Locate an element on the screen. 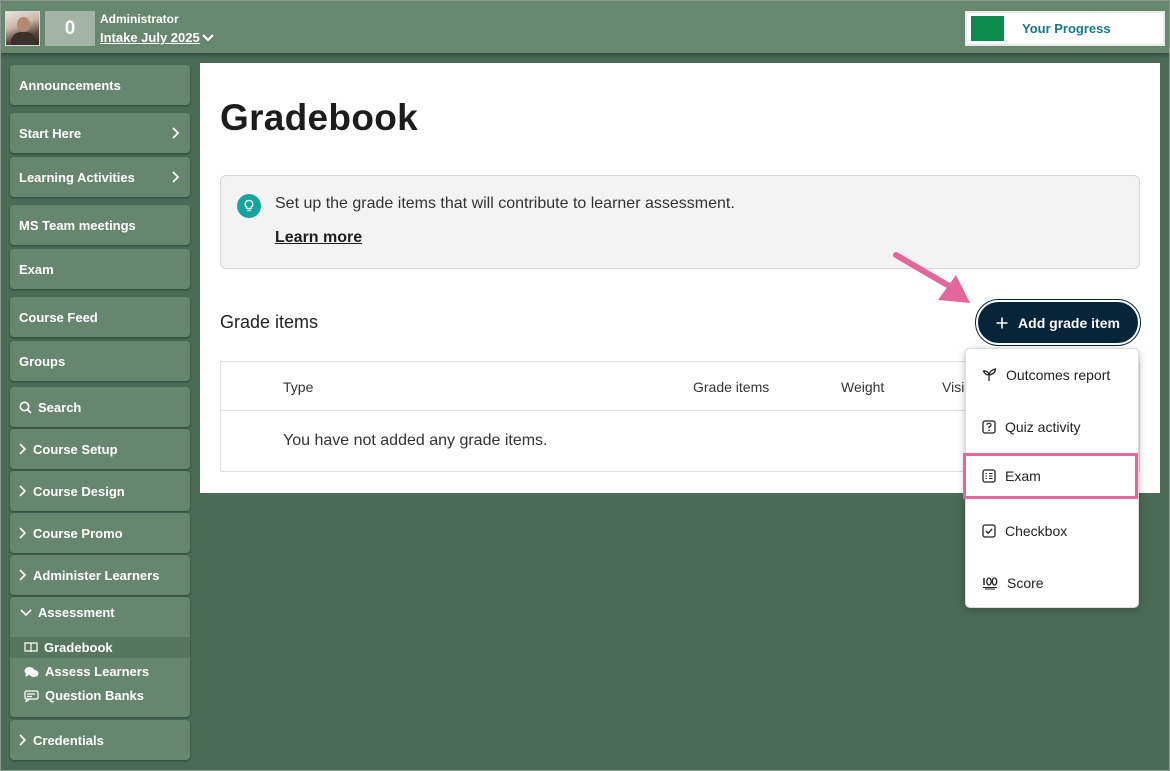  menu-item-label: Score is located at coordinates (1025, 583).